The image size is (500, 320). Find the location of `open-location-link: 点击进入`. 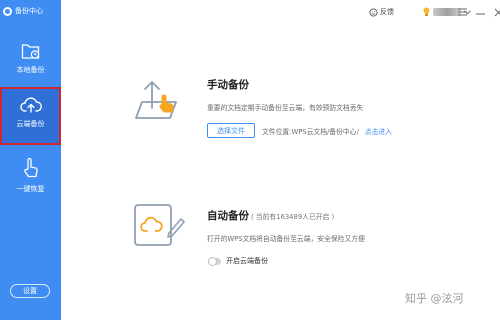

open-location-link: 点击进入 is located at coordinates (378, 132).